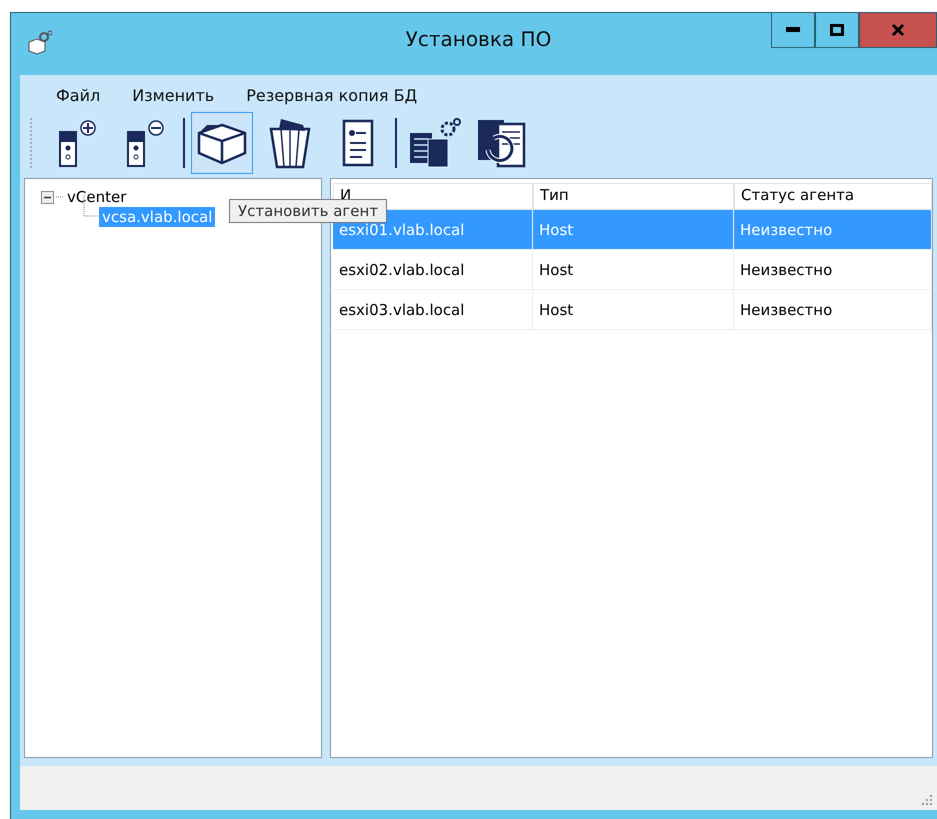  I want to click on menu-item: Файл, so click(78, 95).